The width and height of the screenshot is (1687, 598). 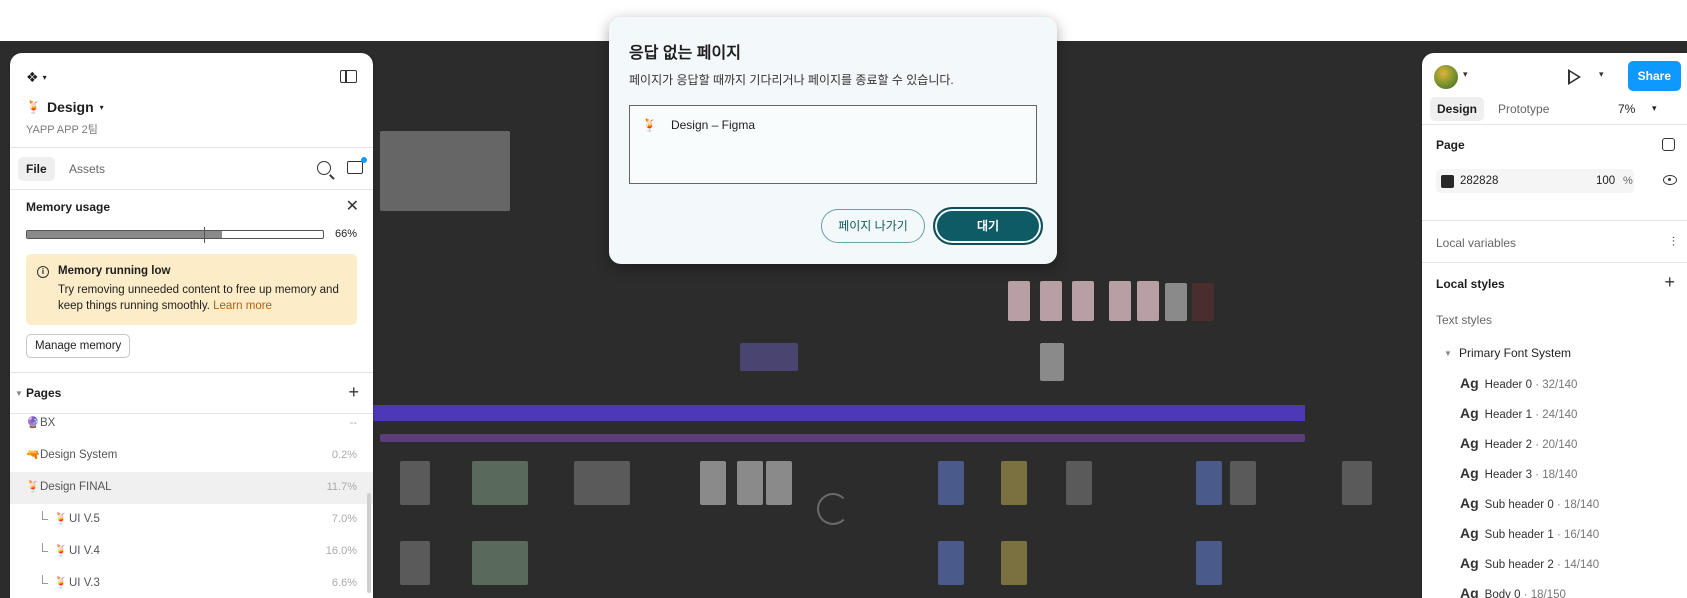 What do you see at coordinates (191, 583) in the screenshot?
I see `page-item-ui-v3: 🍹 UI V.3 6.6%` at bounding box center [191, 583].